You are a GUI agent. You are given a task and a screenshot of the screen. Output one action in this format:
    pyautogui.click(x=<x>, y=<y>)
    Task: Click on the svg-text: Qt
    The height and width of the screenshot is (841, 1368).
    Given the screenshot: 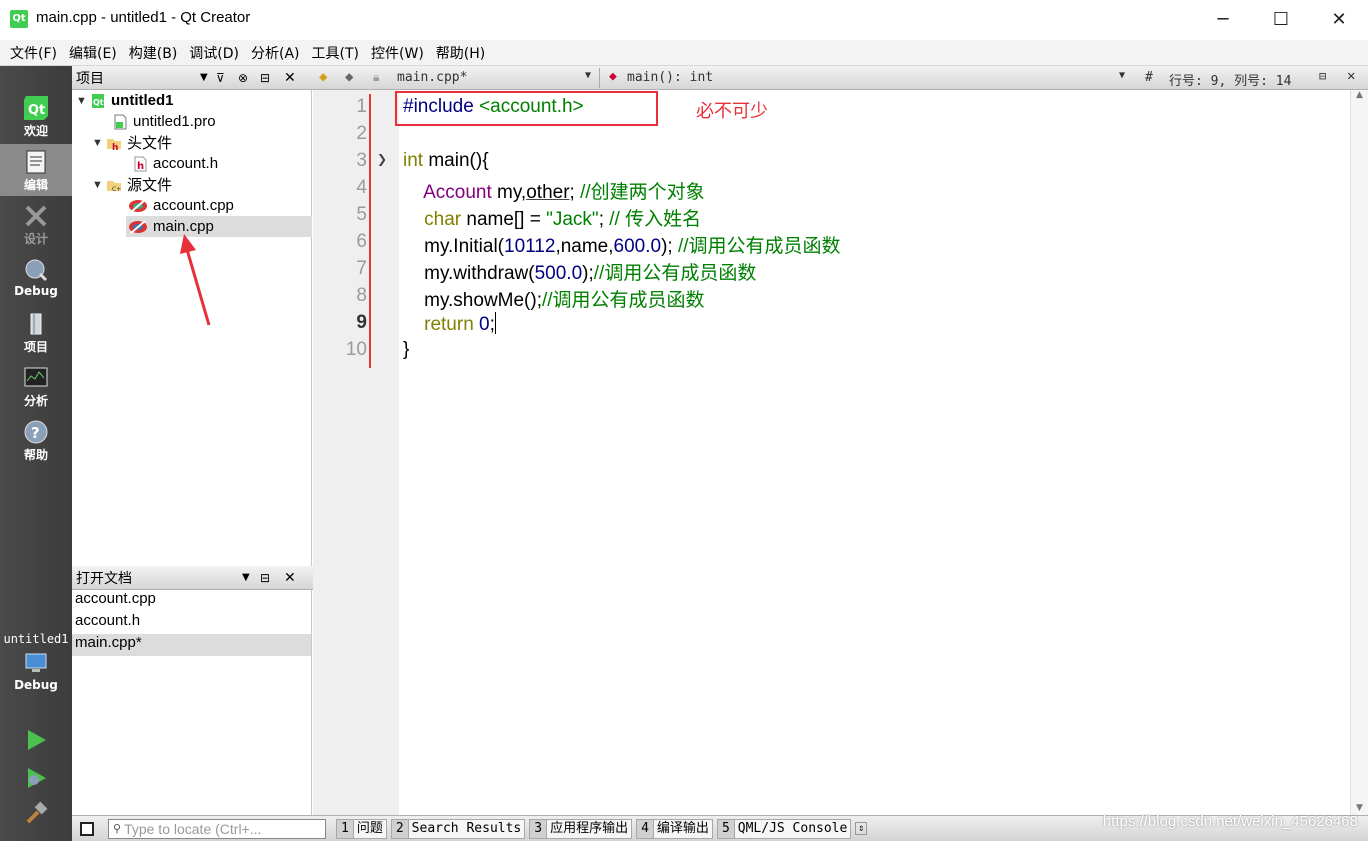 What is the action you would take?
    pyautogui.click(x=98, y=102)
    